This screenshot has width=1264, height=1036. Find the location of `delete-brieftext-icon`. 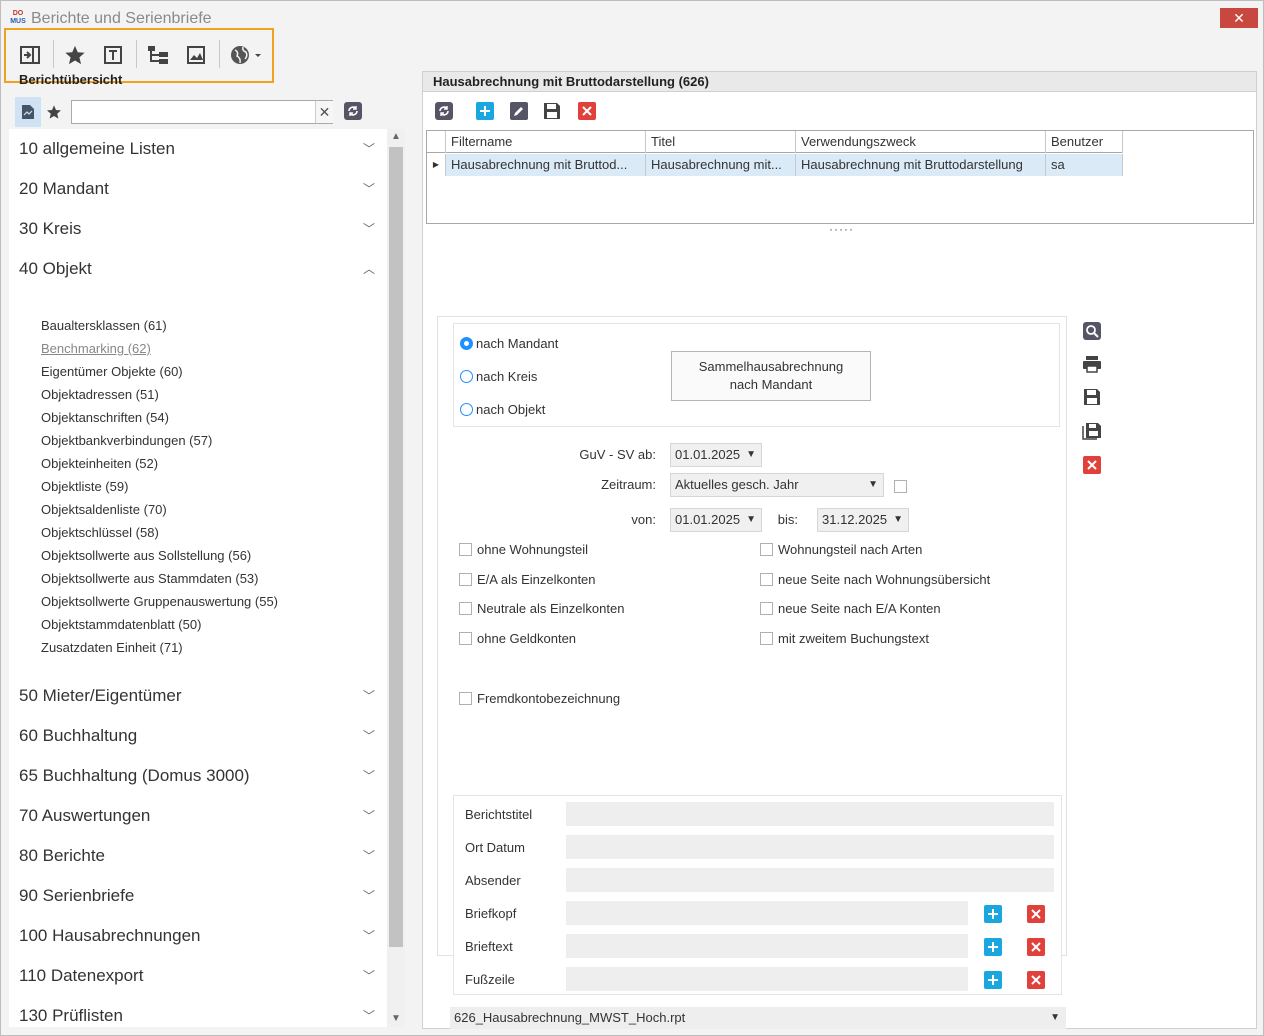

delete-brieftext-icon is located at coordinates (1036, 947).